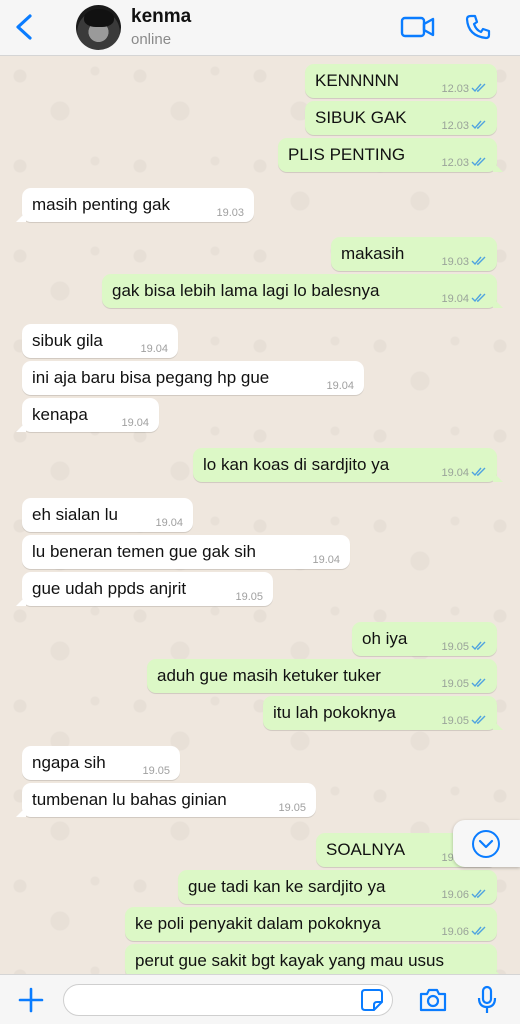  What do you see at coordinates (151, 39) in the screenshot?
I see `contact-status: online` at bounding box center [151, 39].